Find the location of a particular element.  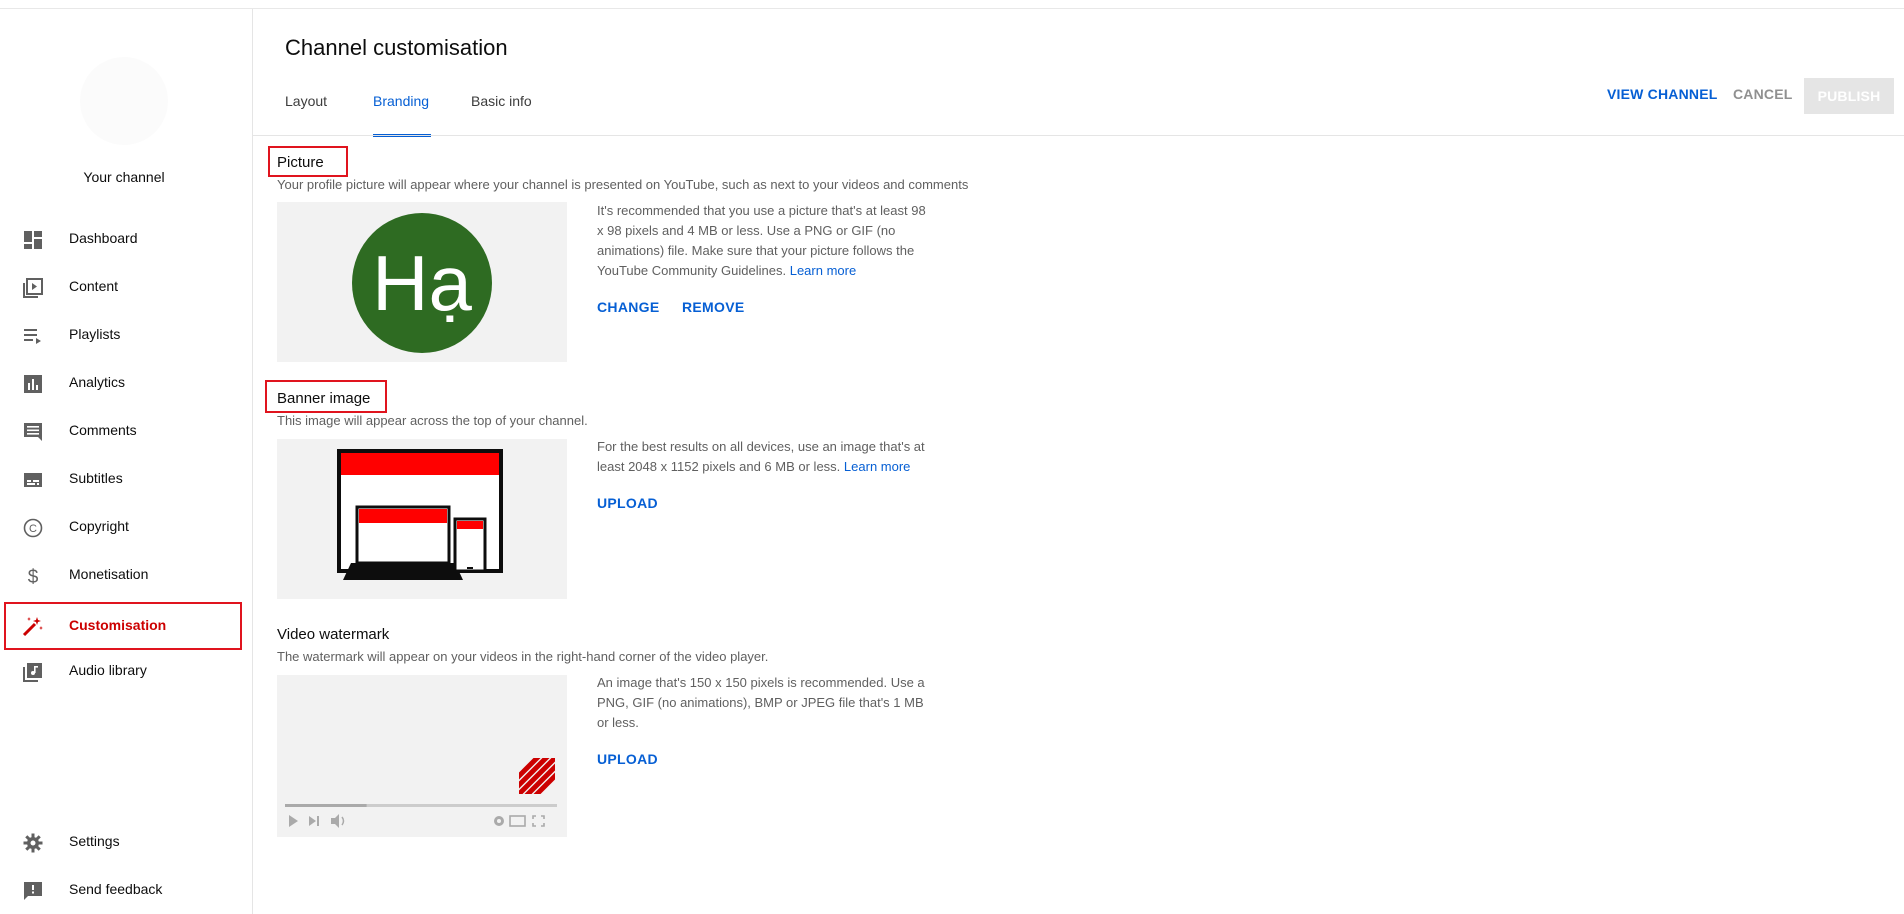

sidebar-item-audio-library: Audio library is located at coordinates (123, 671).